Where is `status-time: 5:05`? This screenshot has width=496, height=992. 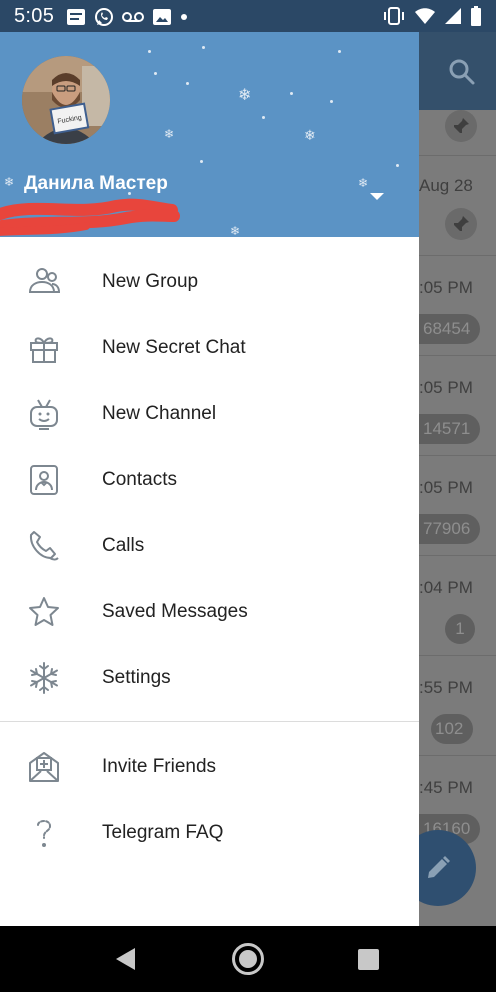 status-time: 5:05 is located at coordinates (34, 16).